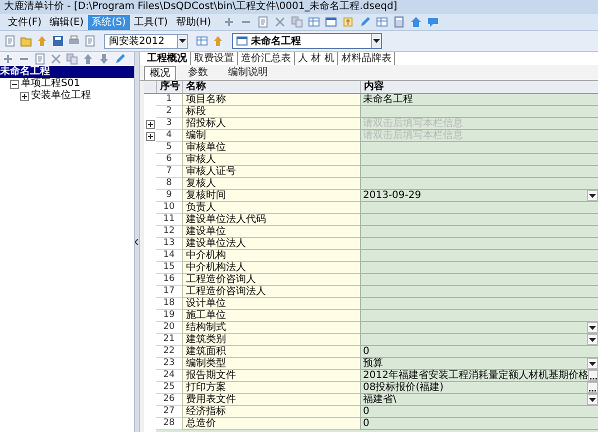 Image resolution: width=598 pixels, height=432 pixels. Describe the element at coordinates (50, 84) in the screenshot. I see `tree-item: 单项工程S01` at that location.